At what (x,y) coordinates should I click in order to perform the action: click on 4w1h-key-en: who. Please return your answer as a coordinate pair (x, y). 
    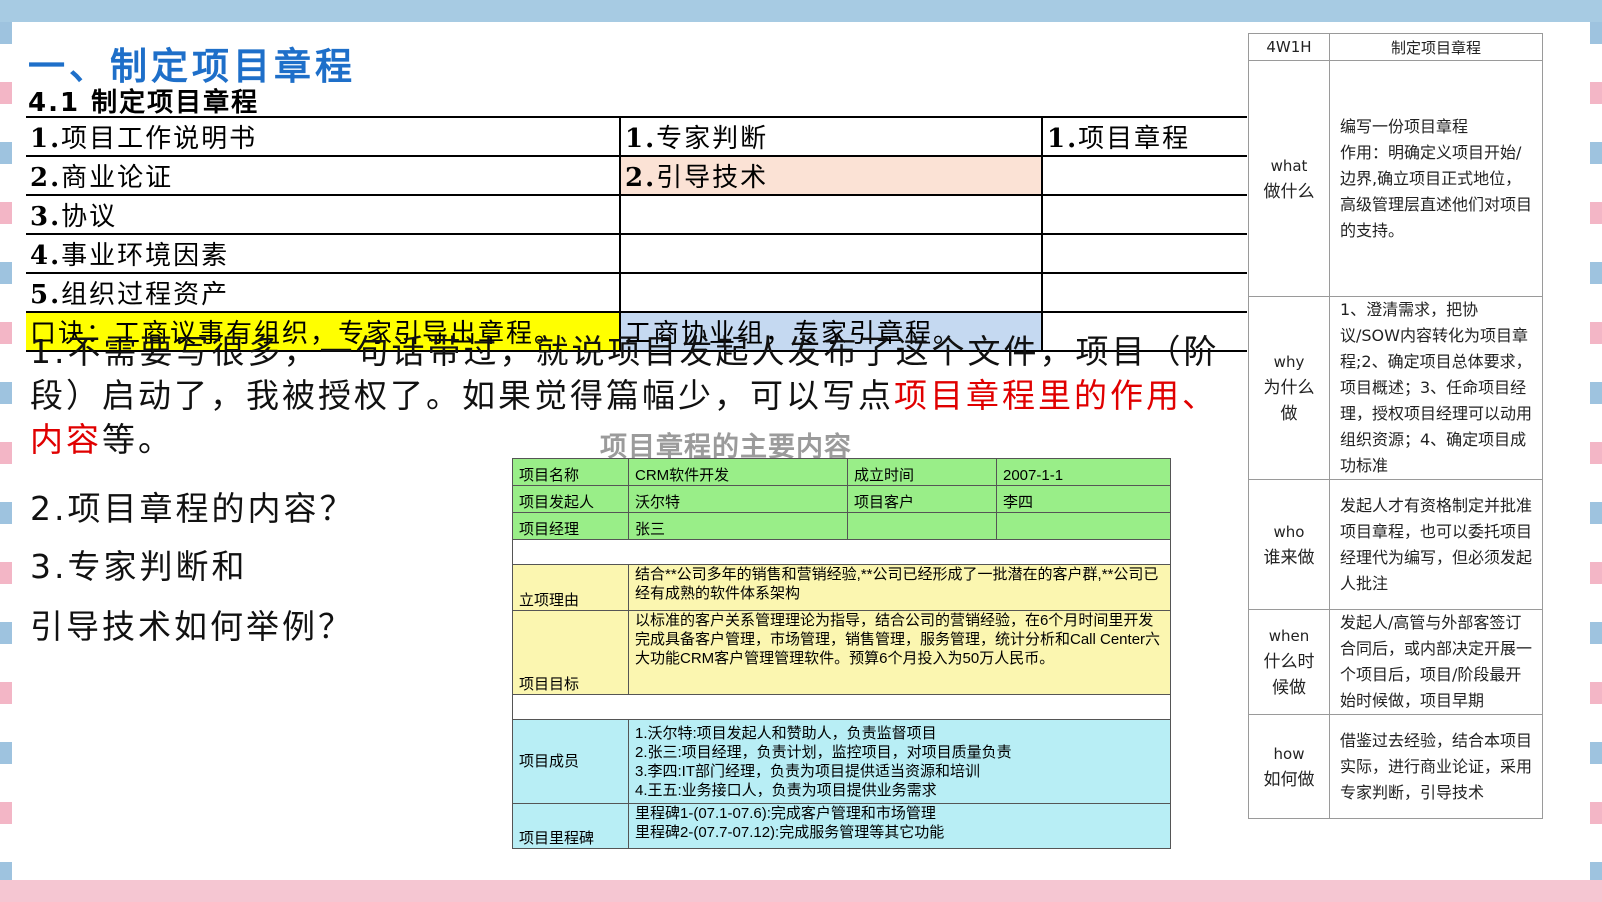
    Looking at the image, I should click on (1289, 531).